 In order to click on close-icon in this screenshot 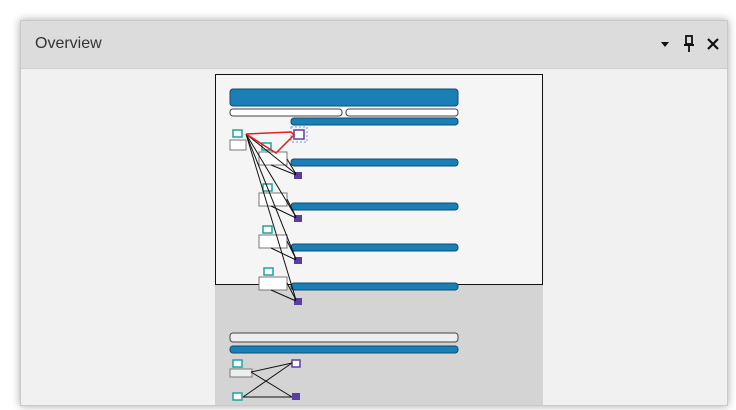, I will do `click(713, 44)`.